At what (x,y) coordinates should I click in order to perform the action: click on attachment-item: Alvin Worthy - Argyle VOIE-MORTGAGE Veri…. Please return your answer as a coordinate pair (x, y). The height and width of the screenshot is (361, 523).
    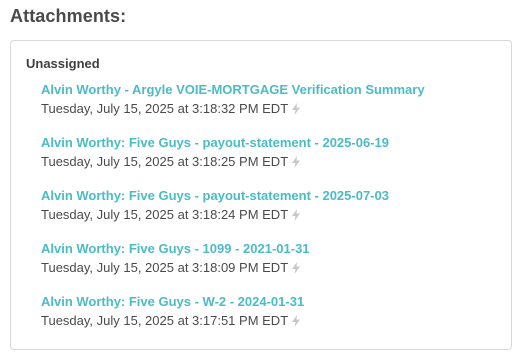
    Looking at the image, I should click on (233, 107).